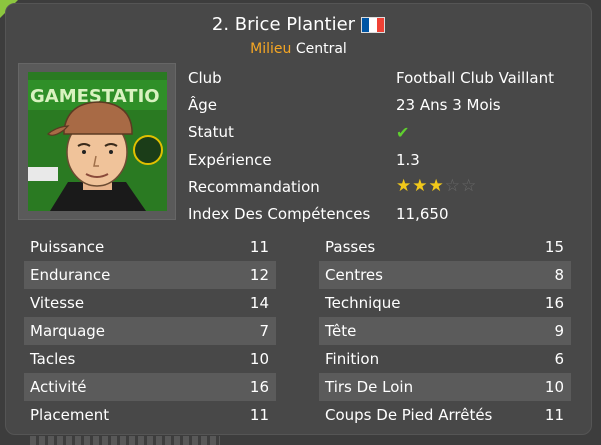 This screenshot has width=601, height=445. I want to click on info-row-age: Âge 23 Ans 3 Mois, so click(388, 104).